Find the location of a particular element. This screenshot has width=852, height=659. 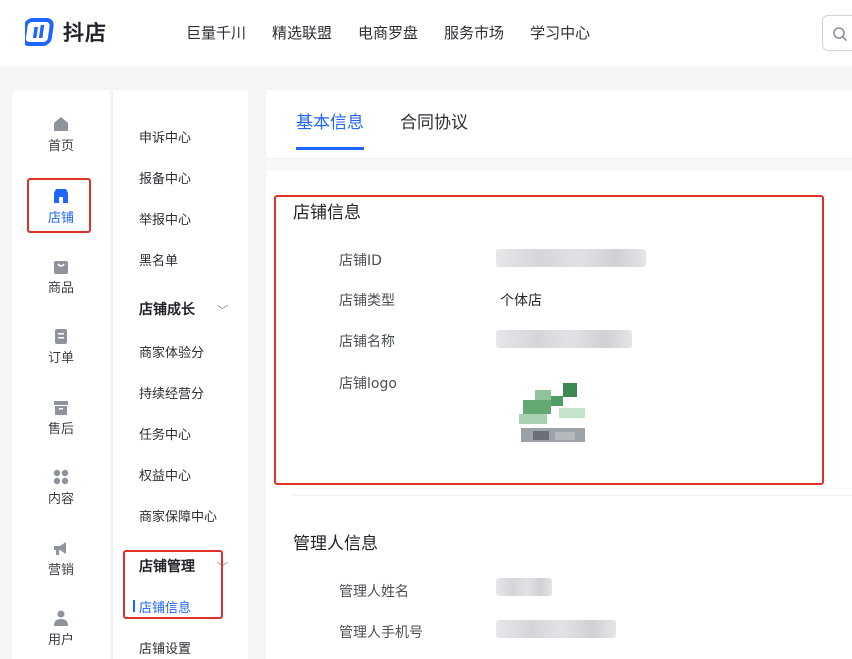

topnav-item-qianchuan: 巨量千川 is located at coordinates (216, 32).